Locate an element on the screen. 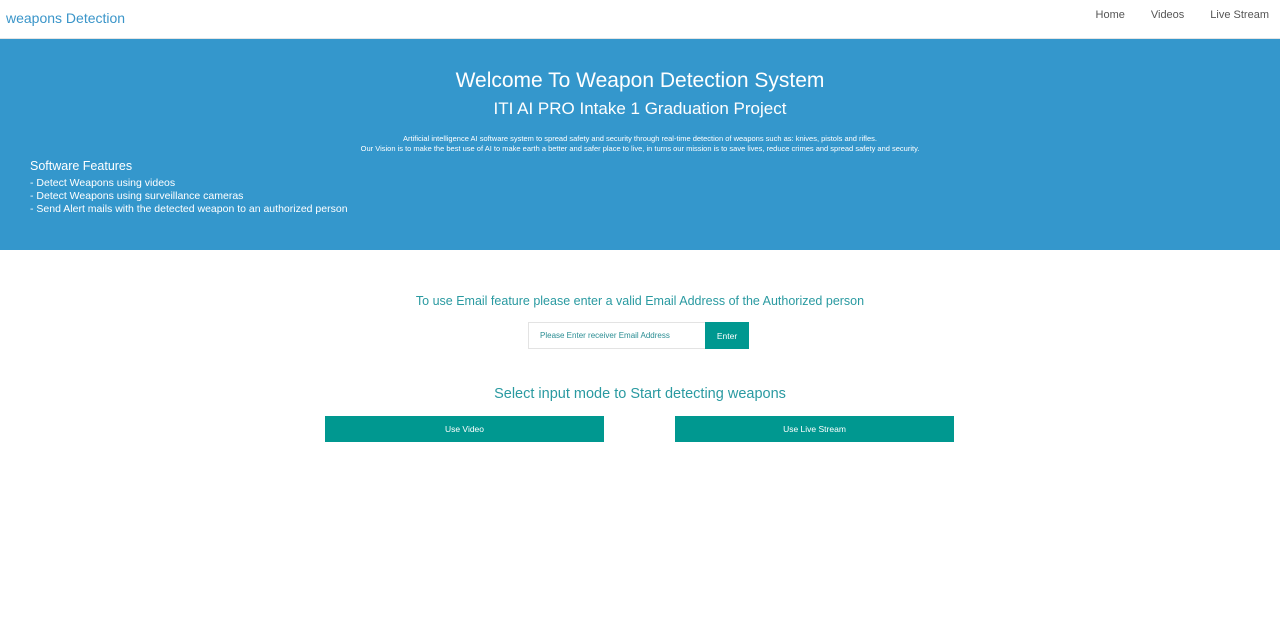 The image size is (1280, 639). nav-live-stream-link: Live Stream is located at coordinates (1239, 15).